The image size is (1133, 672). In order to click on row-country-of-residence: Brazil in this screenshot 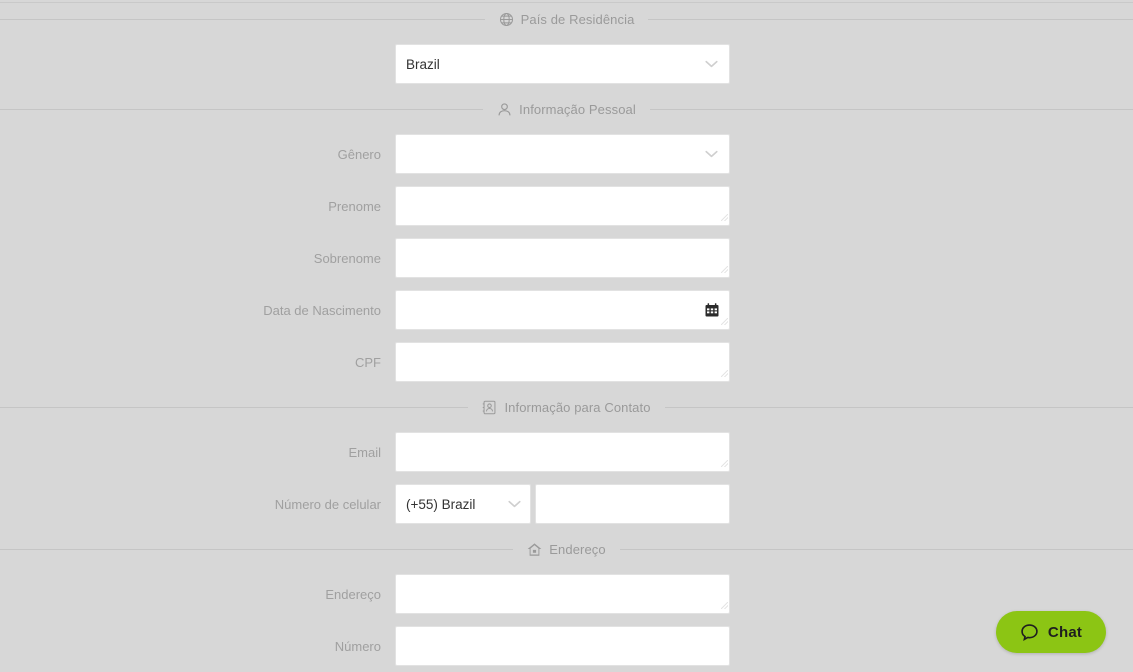, I will do `click(566, 64)`.